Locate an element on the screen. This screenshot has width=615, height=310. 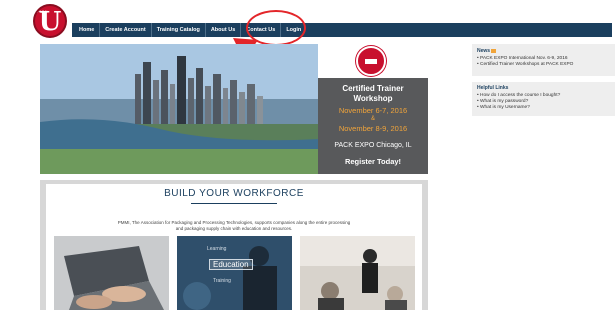
edu-word-learning: Learning is located at coordinates (217, 249).